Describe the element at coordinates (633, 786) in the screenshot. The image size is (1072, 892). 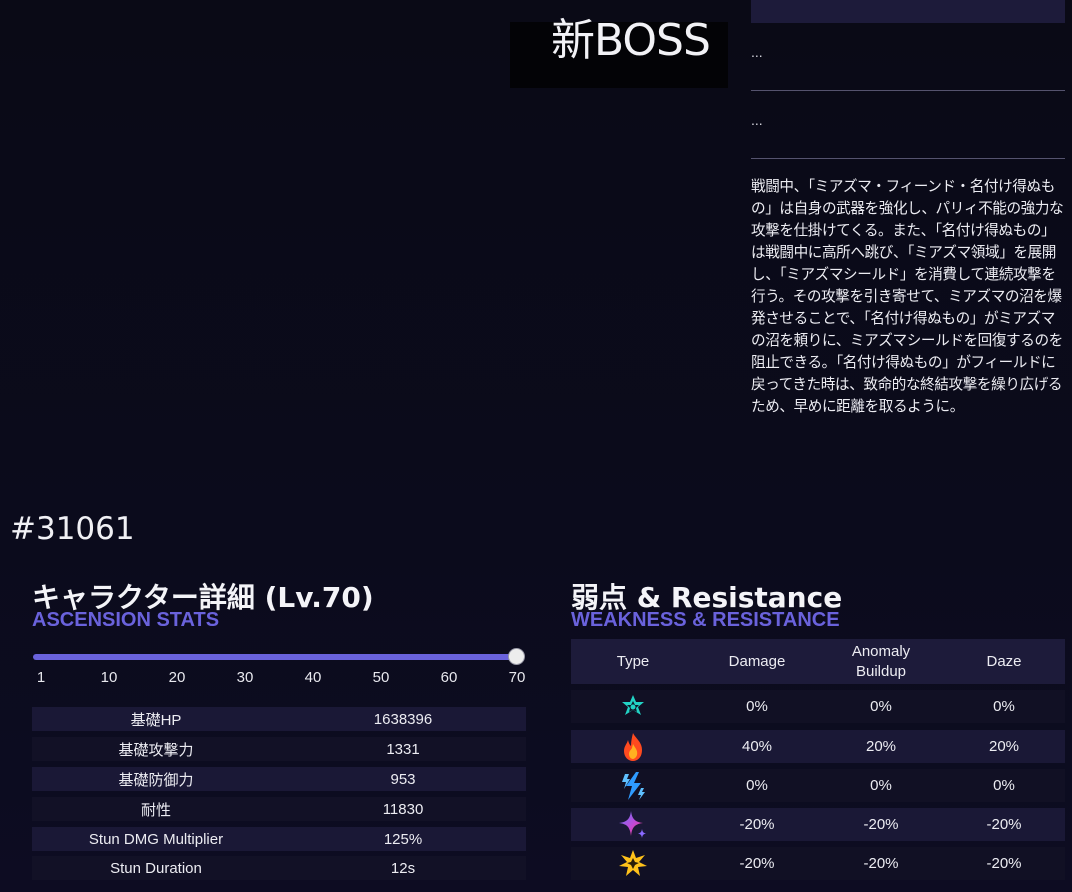
I see `electric-icon` at that location.